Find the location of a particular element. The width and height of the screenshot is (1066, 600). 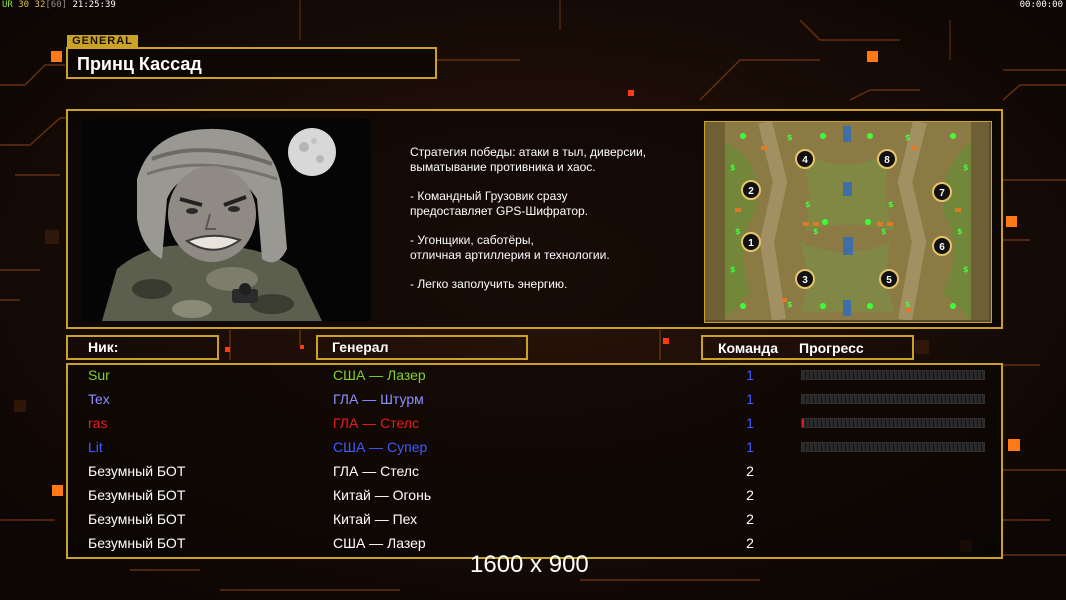

general-name: Принц Кассад is located at coordinates (139, 64).